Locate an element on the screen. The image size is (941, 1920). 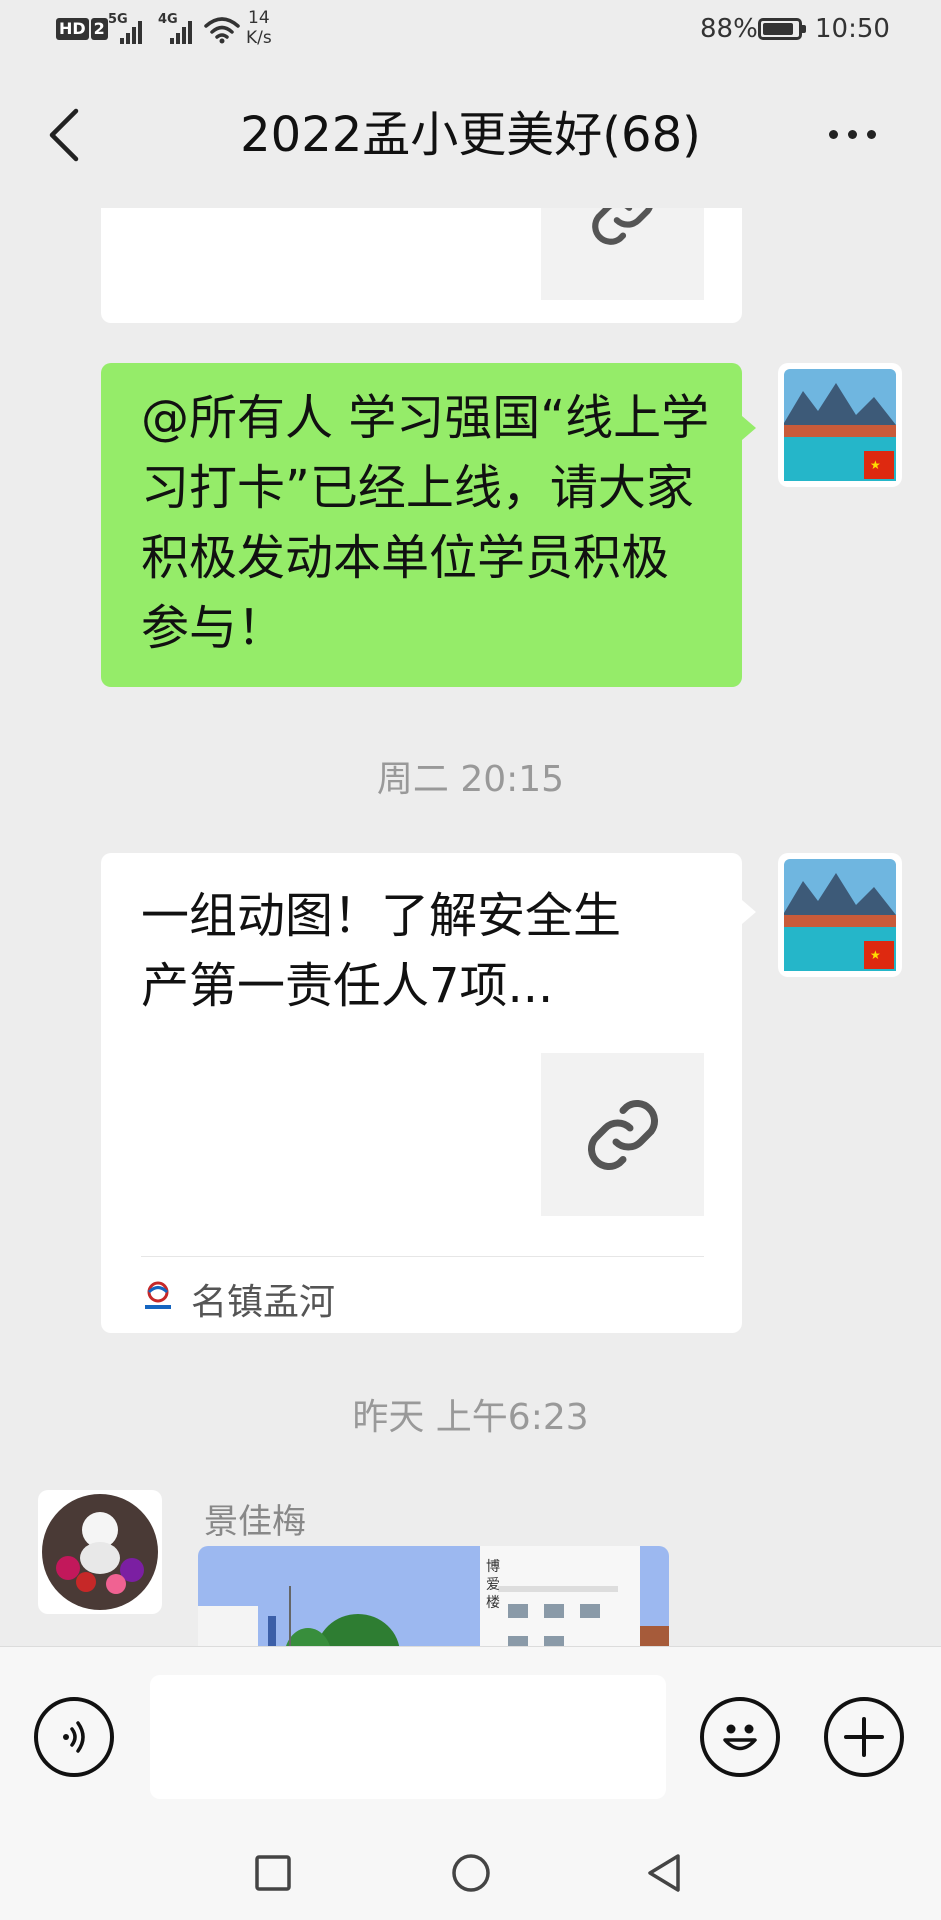
net2-label: 4G is located at coordinates (168, 19).